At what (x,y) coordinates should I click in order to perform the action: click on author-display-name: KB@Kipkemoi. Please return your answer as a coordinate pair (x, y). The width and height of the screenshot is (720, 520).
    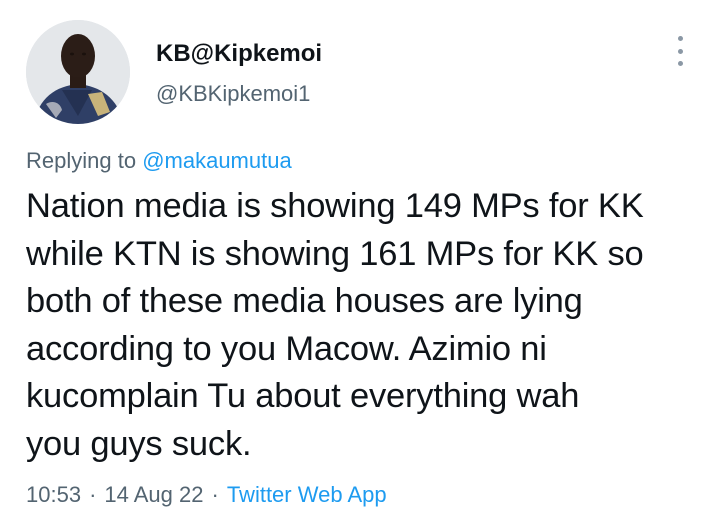
    Looking at the image, I should click on (239, 54).